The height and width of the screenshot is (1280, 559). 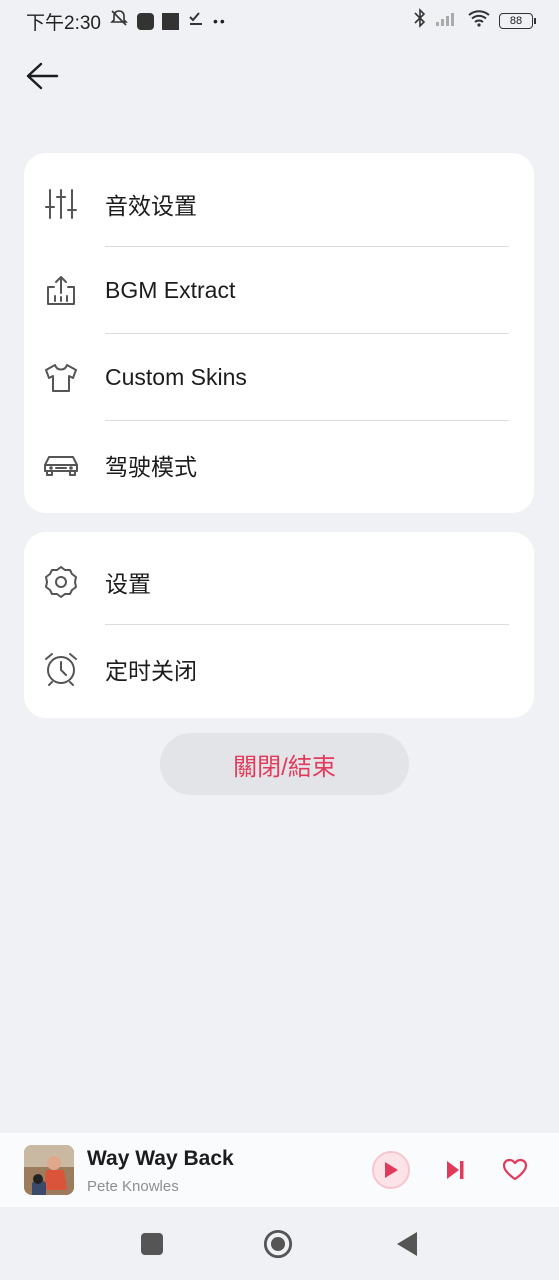 I want to click on close-exit-label: 關閉/結束, so click(x=284, y=767).